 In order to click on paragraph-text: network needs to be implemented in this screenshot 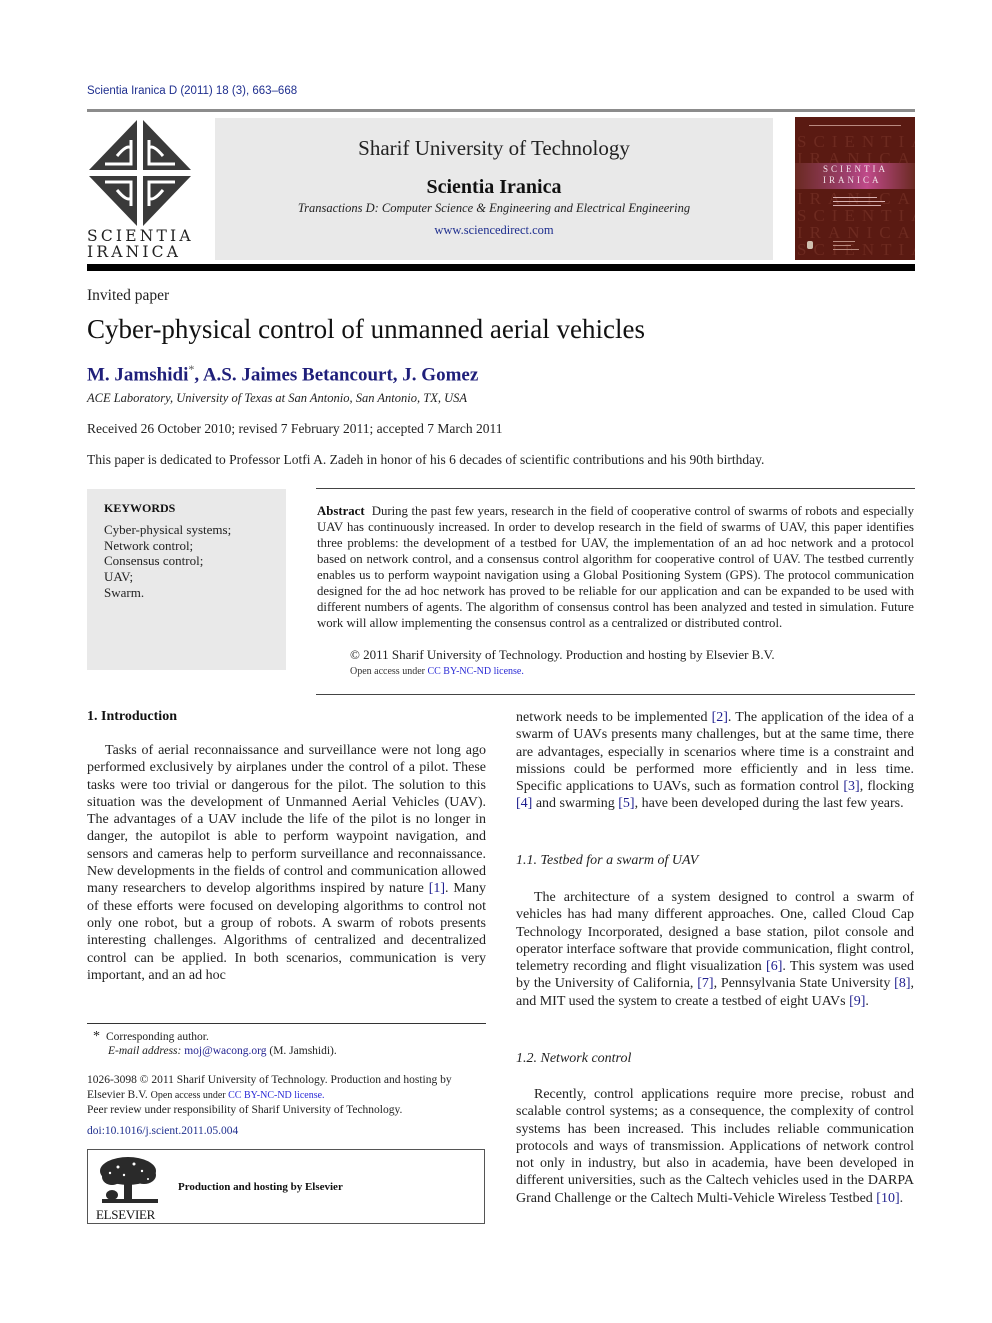, I will do `click(614, 717)`.